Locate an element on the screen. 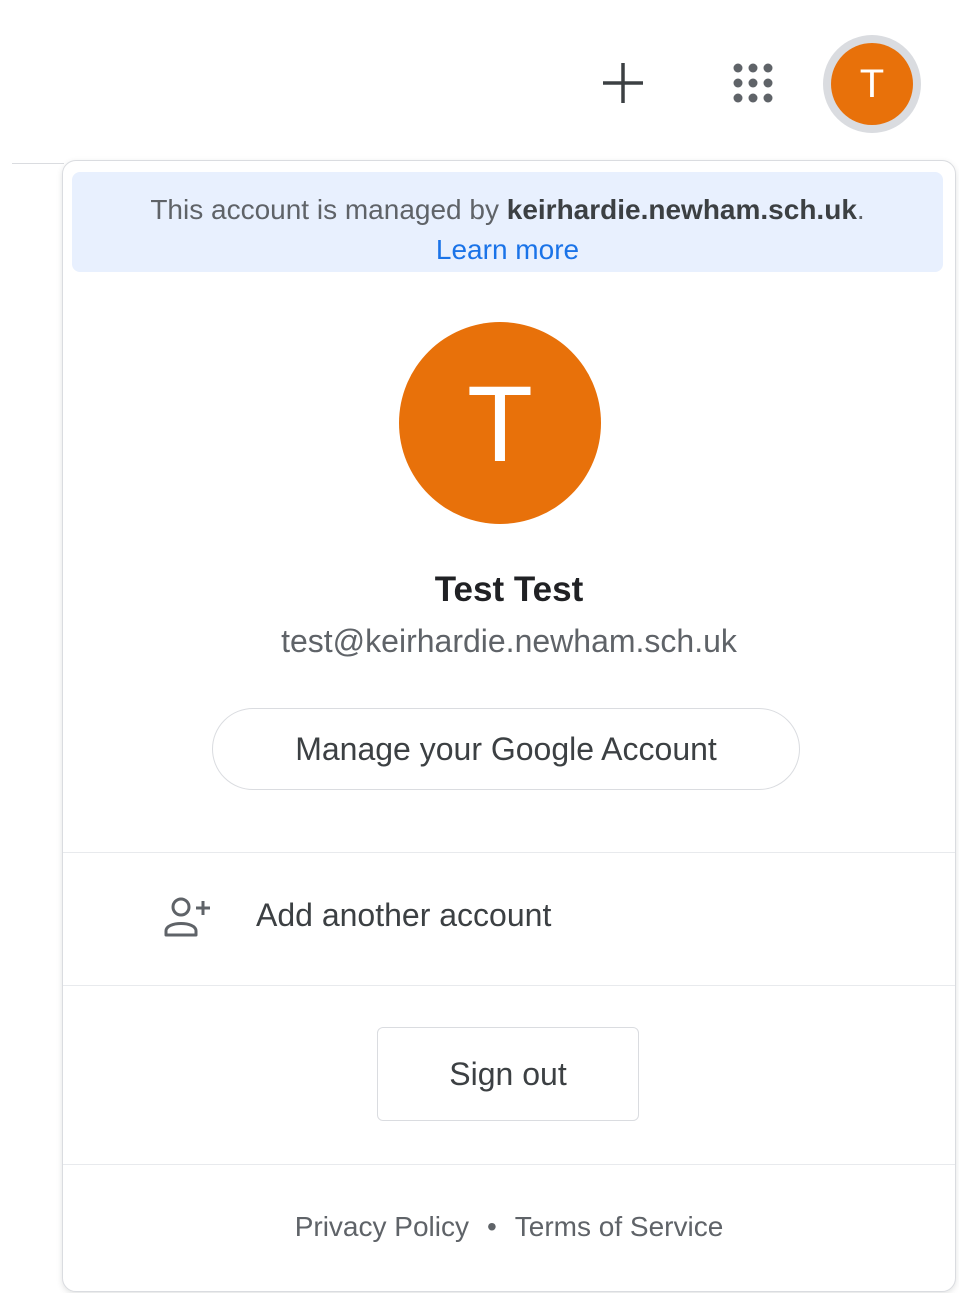 Image resolution: width=959 pixels, height=1293 pixels. account-avatar-button: T is located at coordinates (872, 84).